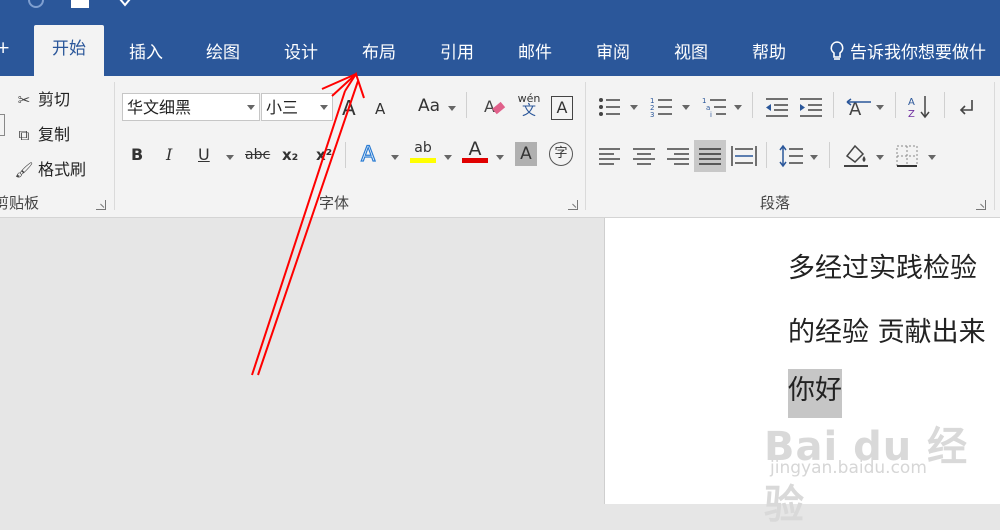 The height and width of the screenshot is (530, 1000). I want to click on ribbon-tabs: + 开始 插入 绘图 设计 布局 引用 邮件 审阅 视图 帮助 告诉我你想要做什, so click(500, 43).